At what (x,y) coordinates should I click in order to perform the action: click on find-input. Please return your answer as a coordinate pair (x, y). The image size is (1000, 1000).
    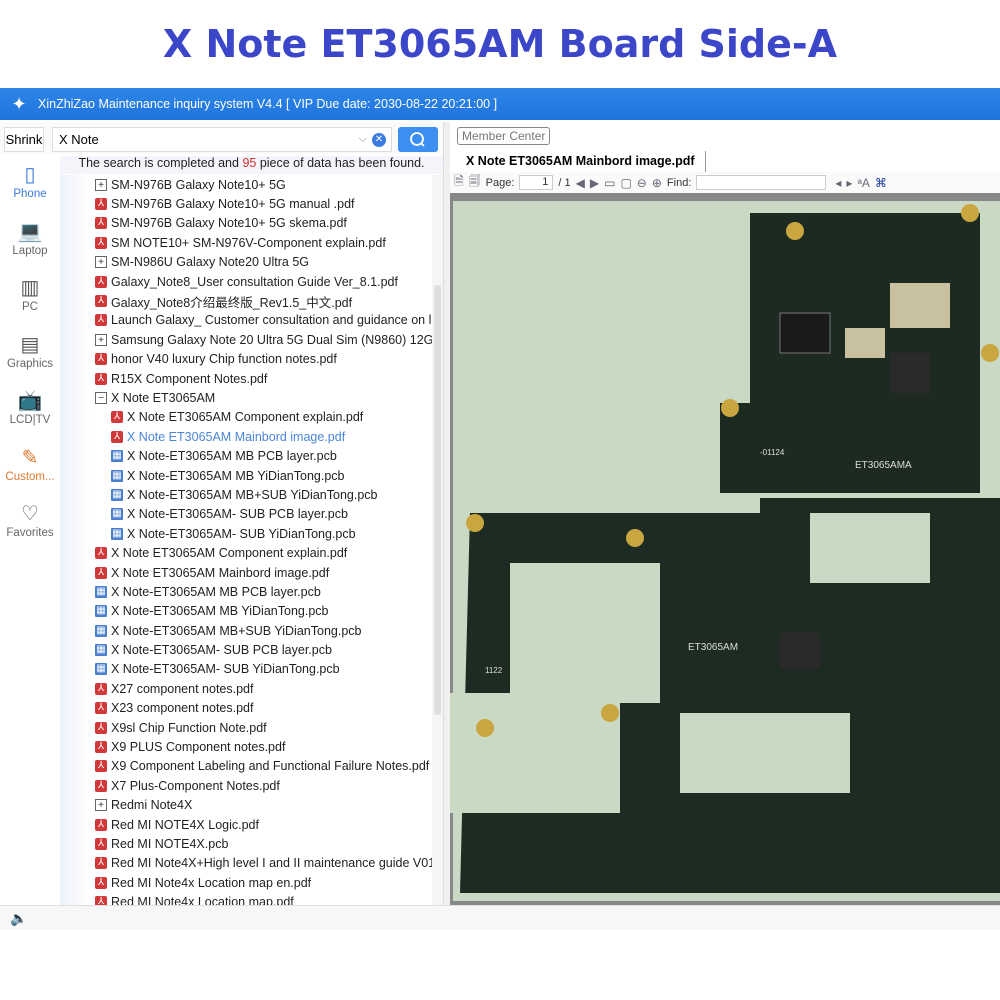
    Looking at the image, I should click on (761, 182).